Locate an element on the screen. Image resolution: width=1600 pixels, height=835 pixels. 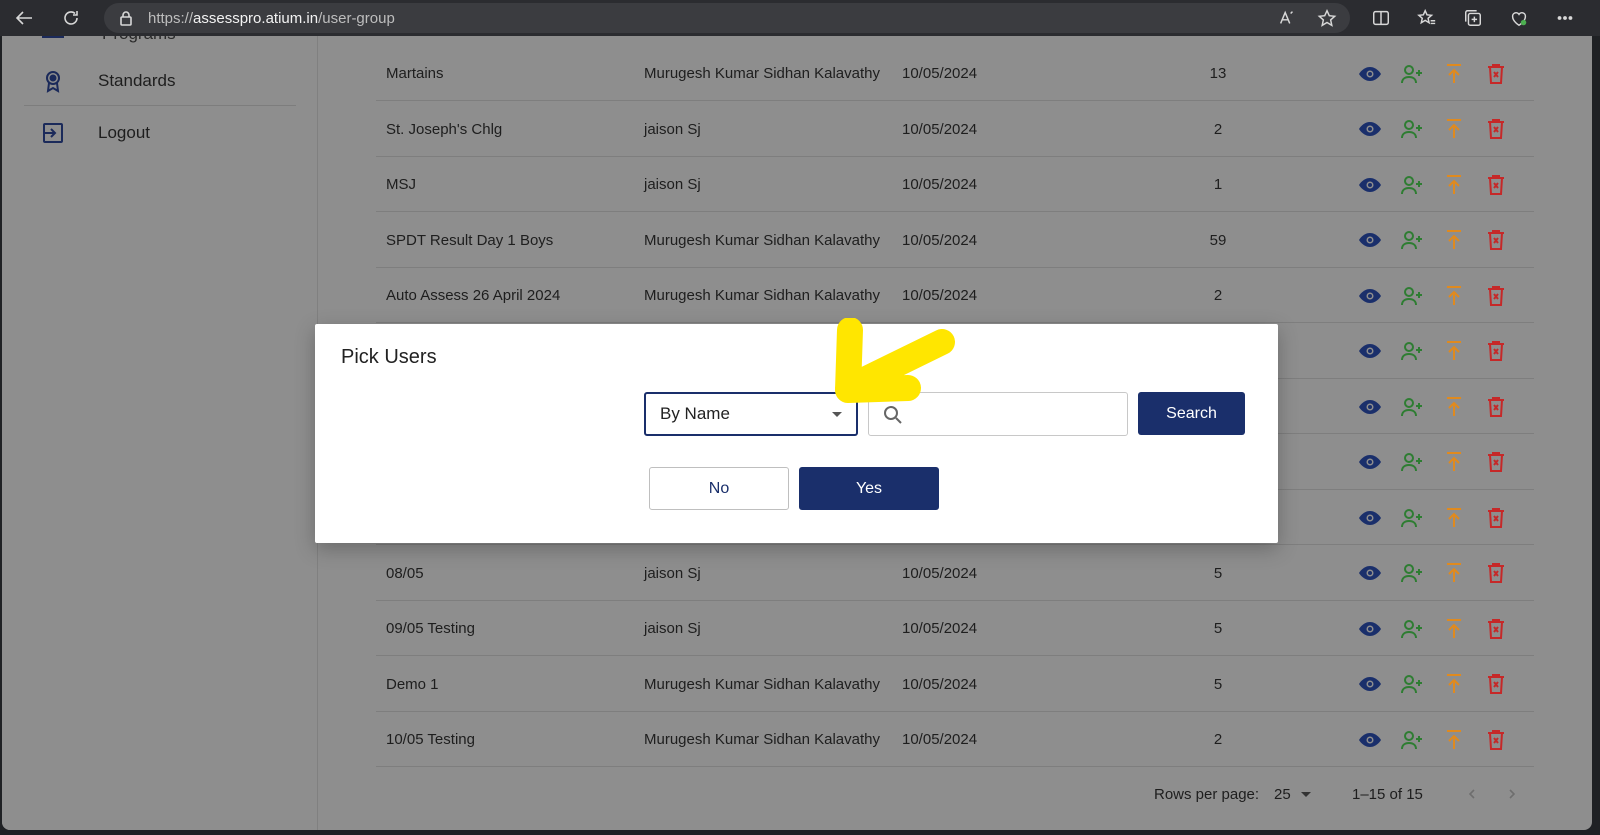
filter-type-value: By Name is located at coordinates (695, 413).